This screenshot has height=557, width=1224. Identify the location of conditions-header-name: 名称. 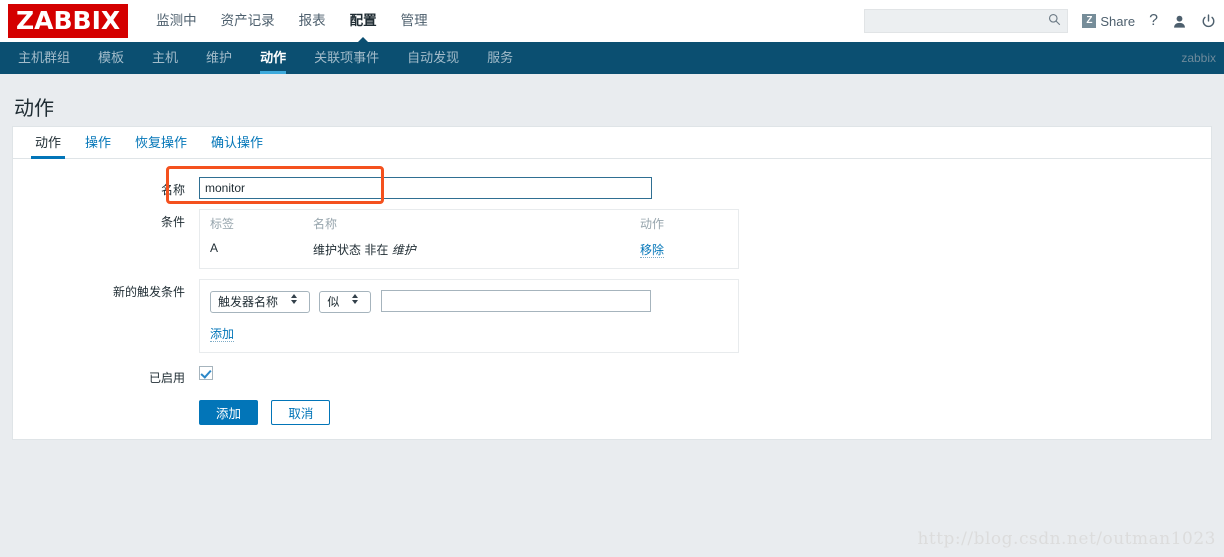
(325, 224).